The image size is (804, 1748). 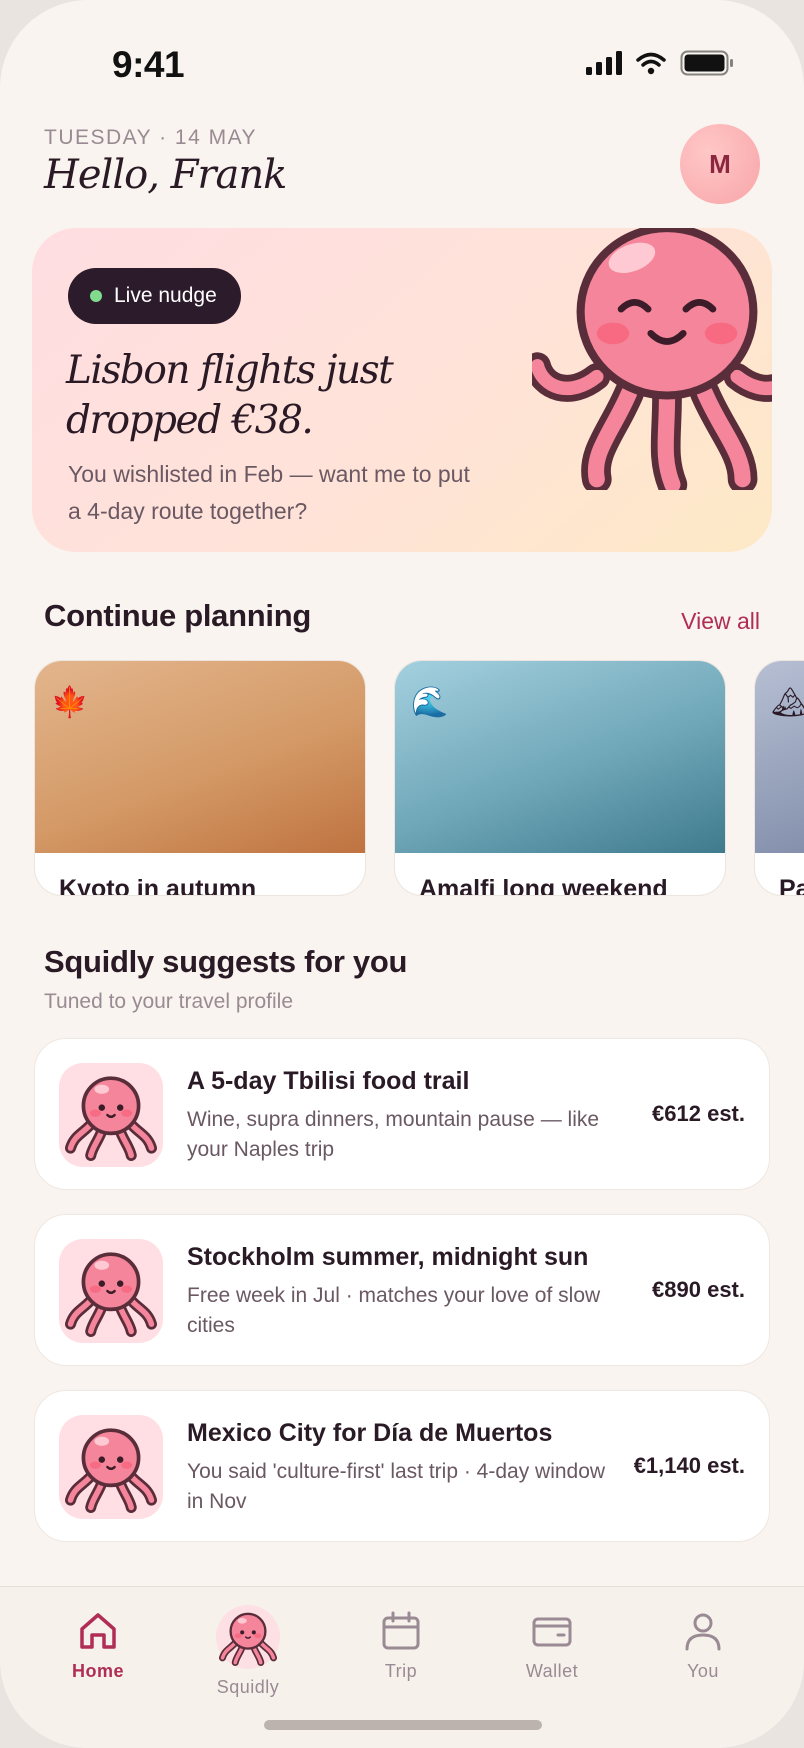 I want to click on home-icon, so click(x=98, y=1631).